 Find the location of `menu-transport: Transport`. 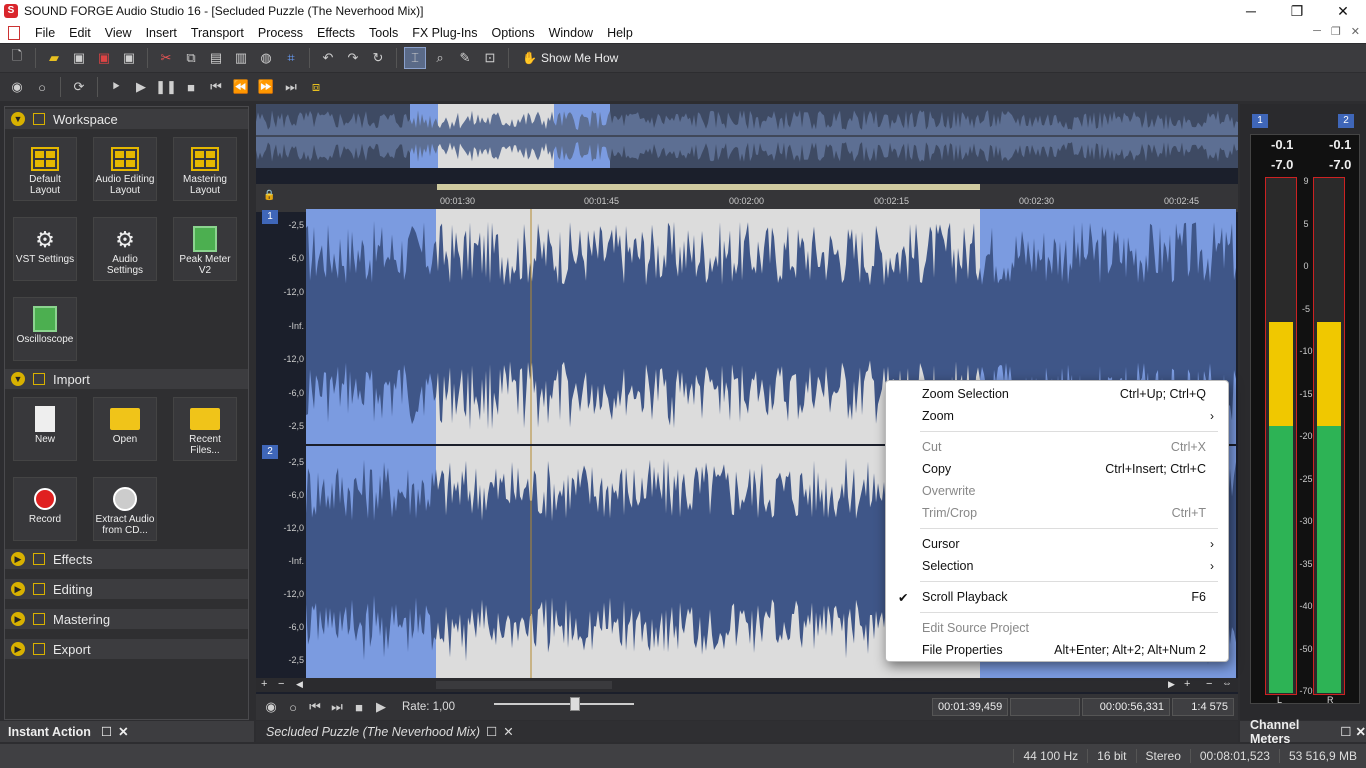

menu-transport: Transport is located at coordinates (217, 33).